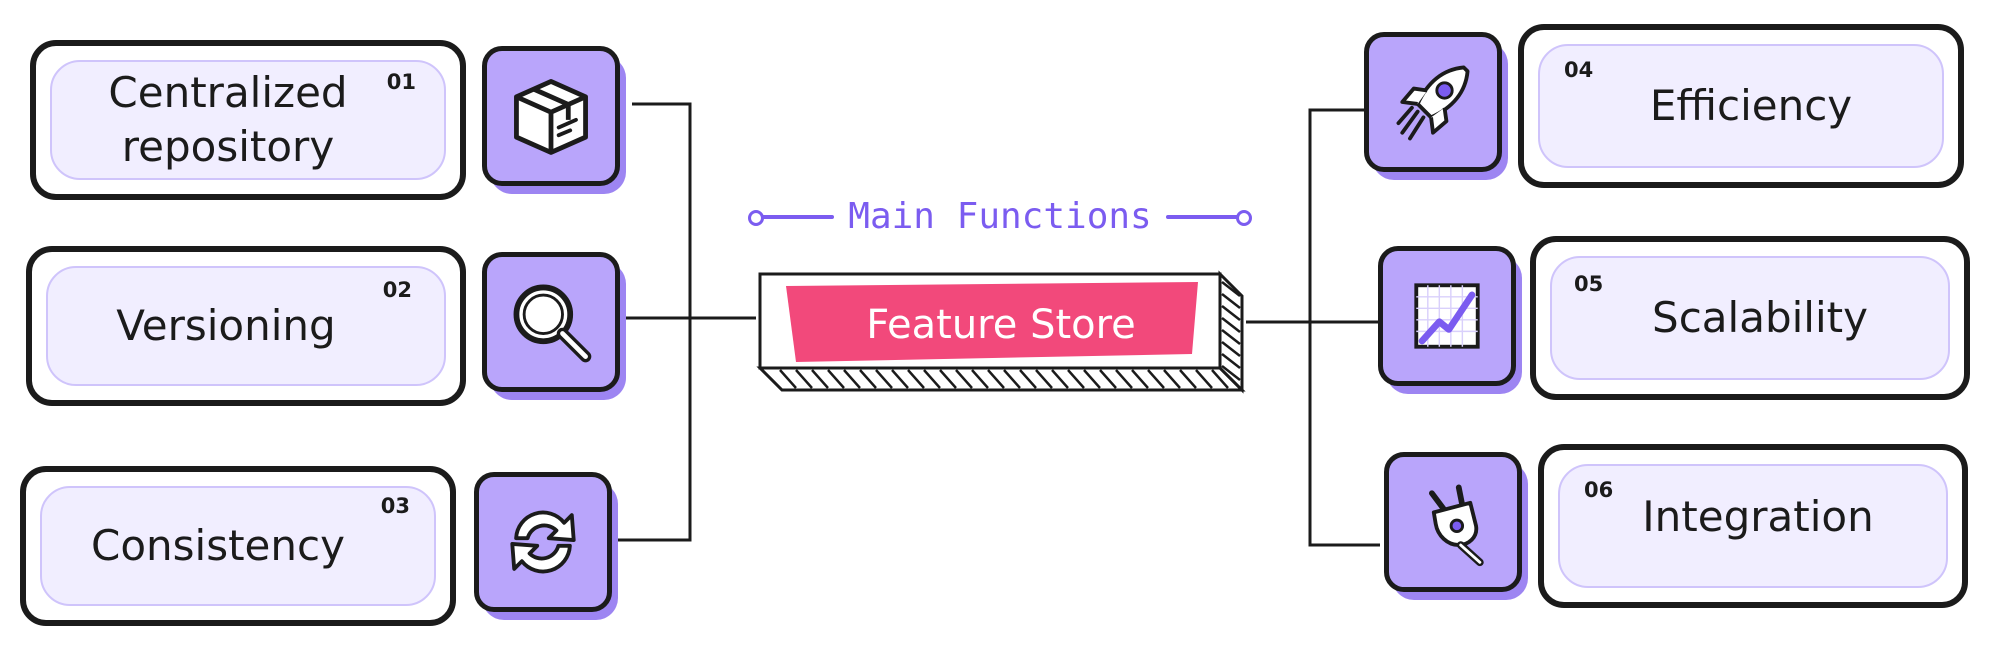 Image resolution: width=1996 pixels, height=645 pixels. I want to click on growth-chart-icon, so click(1447, 316).